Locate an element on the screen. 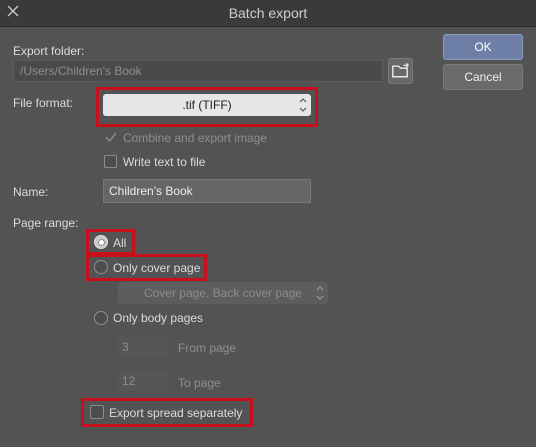  combine-export-label: Combine and export image is located at coordinates (195, 138).